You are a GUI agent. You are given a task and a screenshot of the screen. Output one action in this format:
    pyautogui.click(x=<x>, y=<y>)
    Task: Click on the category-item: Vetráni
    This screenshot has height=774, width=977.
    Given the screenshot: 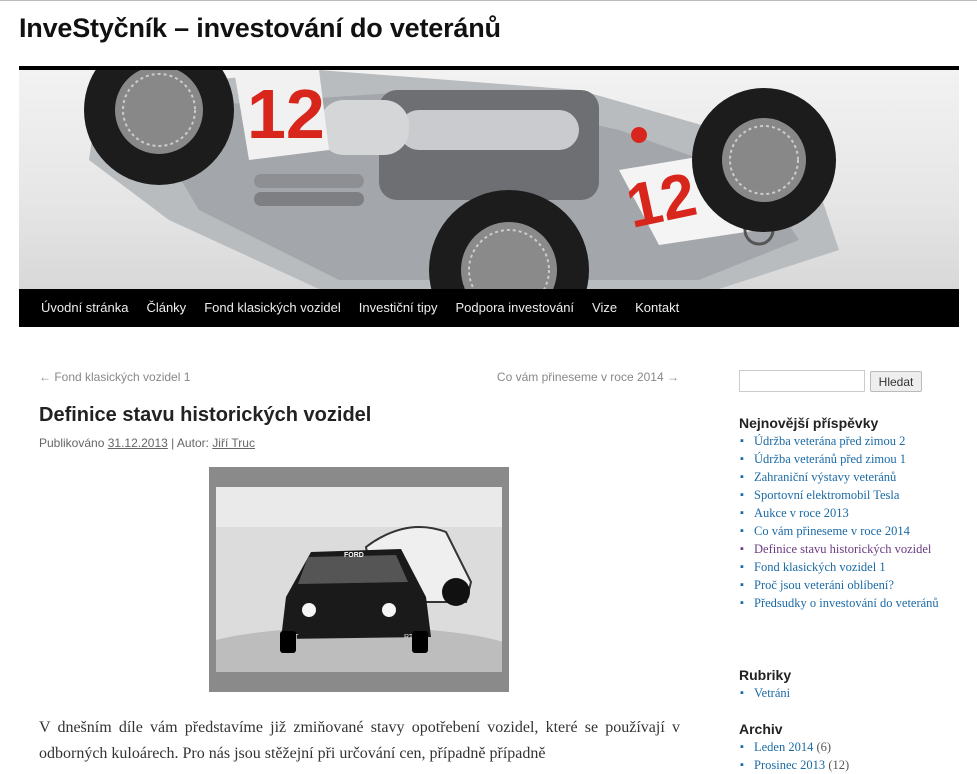 What is the action you would take?
    pyautogui.click(x=841, y=693)
    